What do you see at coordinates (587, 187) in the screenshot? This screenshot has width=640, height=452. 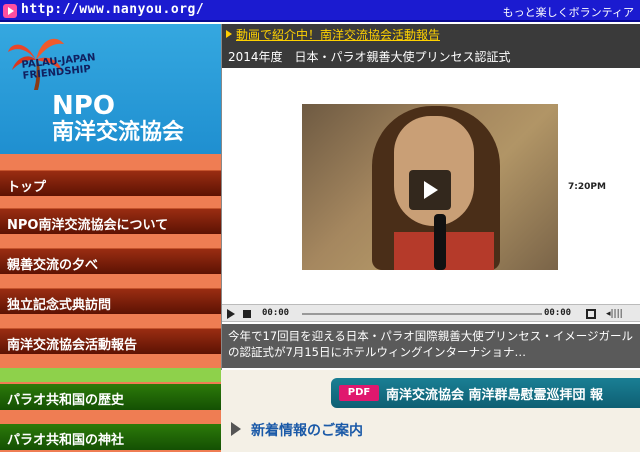 I see `video-side-time: 7:20PM` at bounding box center [587, 187].